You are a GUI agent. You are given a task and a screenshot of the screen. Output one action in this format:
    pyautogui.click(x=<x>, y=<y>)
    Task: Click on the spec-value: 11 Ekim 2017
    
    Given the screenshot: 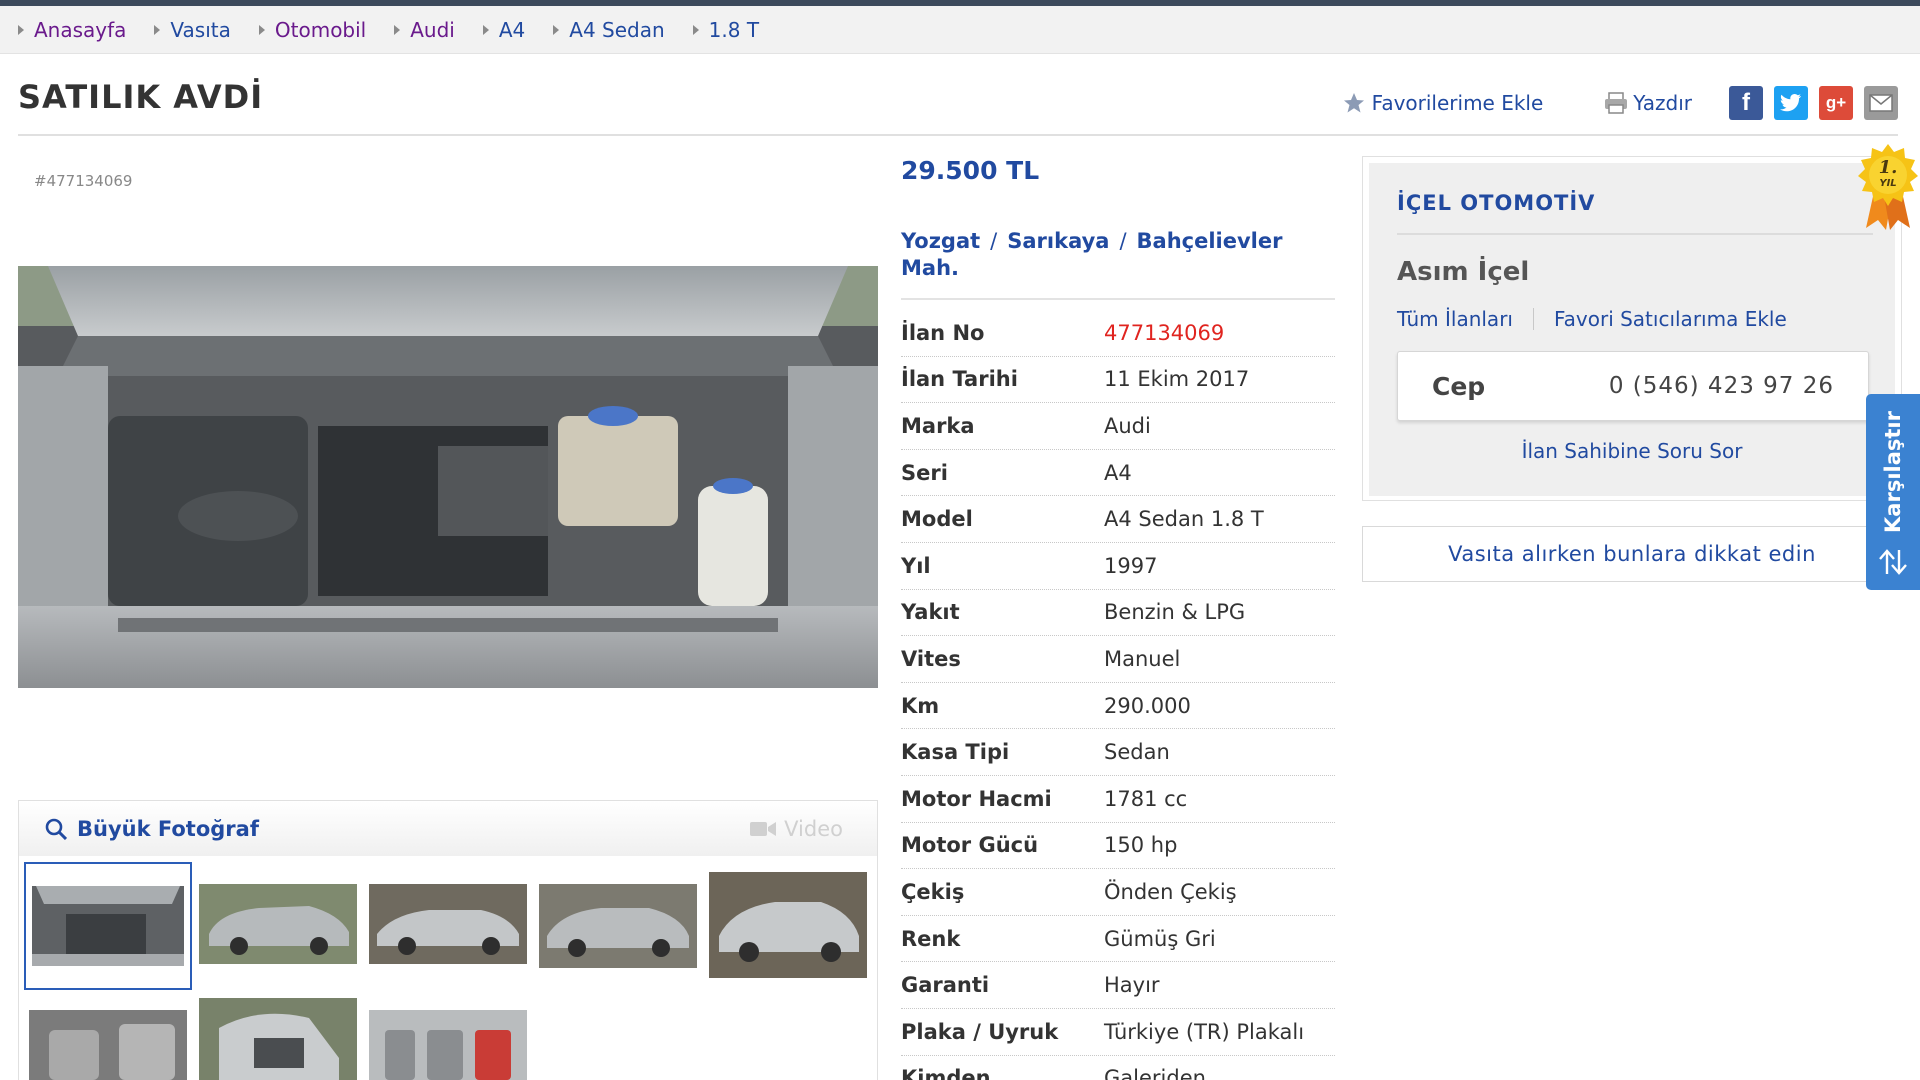 What is the action you would take?
    pyautogui.click(x=1177, y=379)
    